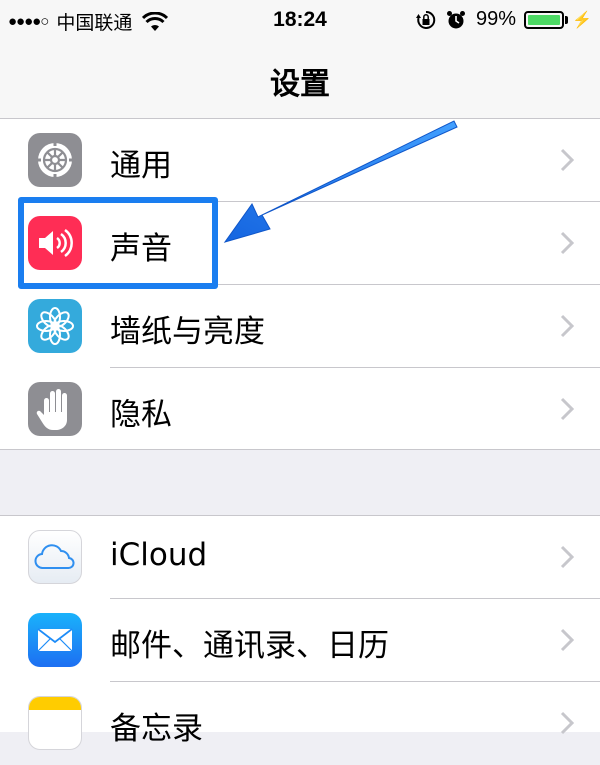  I want to click on navigation-bar: 设置, so click(300, 79).